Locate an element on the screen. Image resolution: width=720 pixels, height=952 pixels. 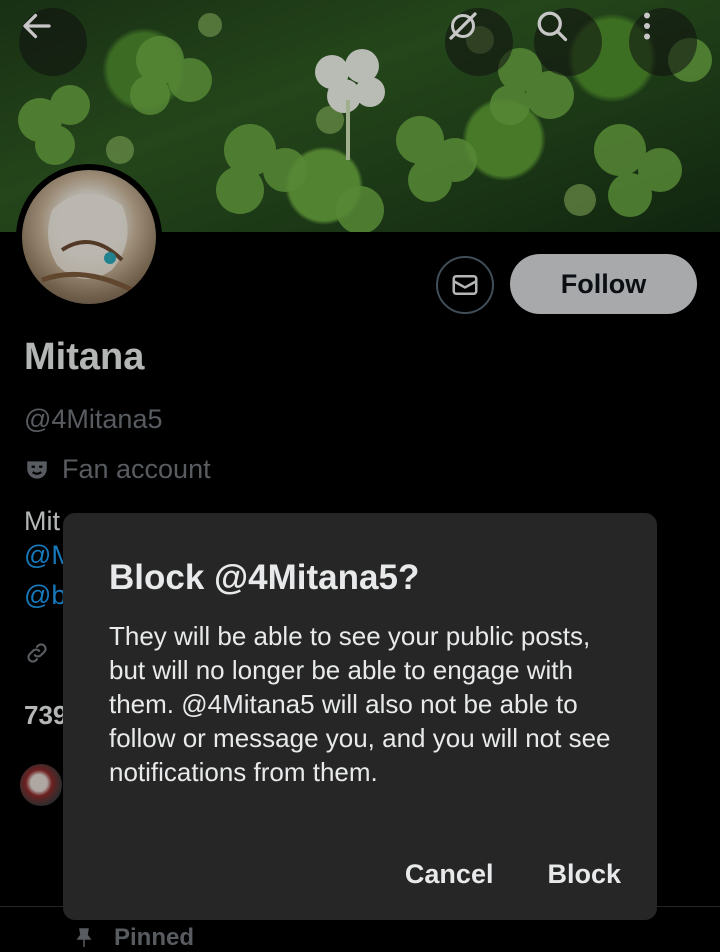
dialog-title: Block @4Mitana5? is located at coordinates (264, 577).